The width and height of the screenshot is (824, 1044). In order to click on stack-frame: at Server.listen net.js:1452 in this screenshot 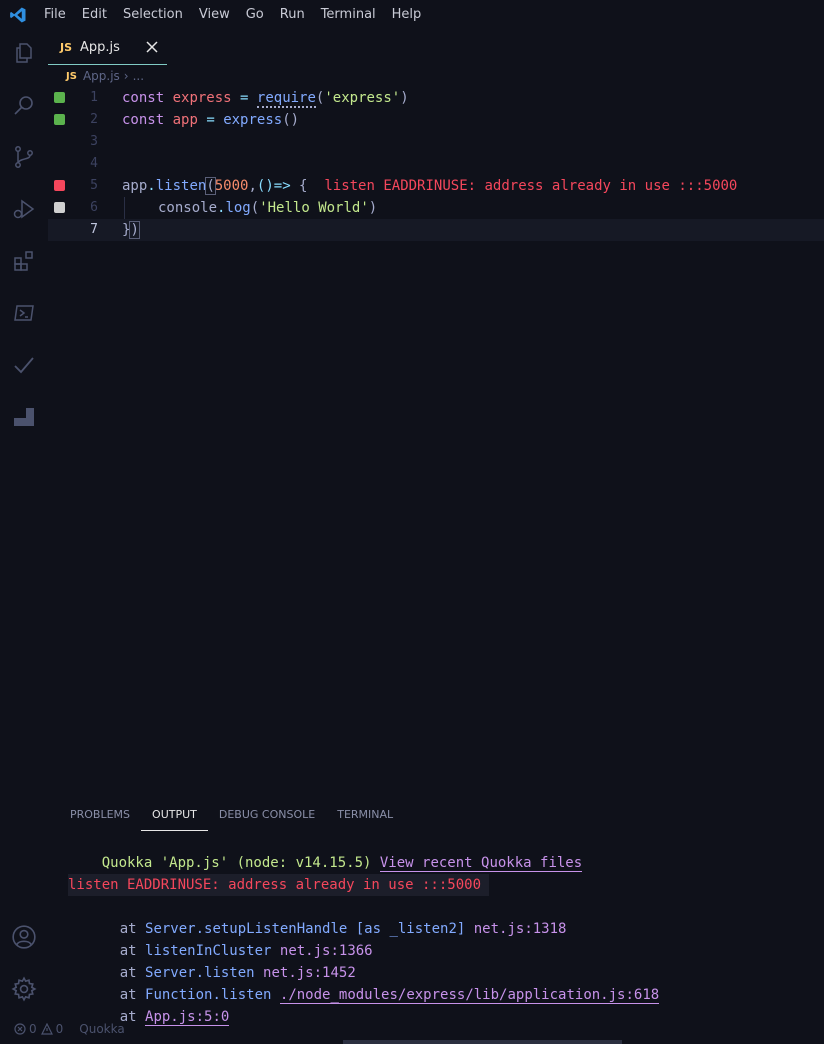, I will do `click(237, 973)`.